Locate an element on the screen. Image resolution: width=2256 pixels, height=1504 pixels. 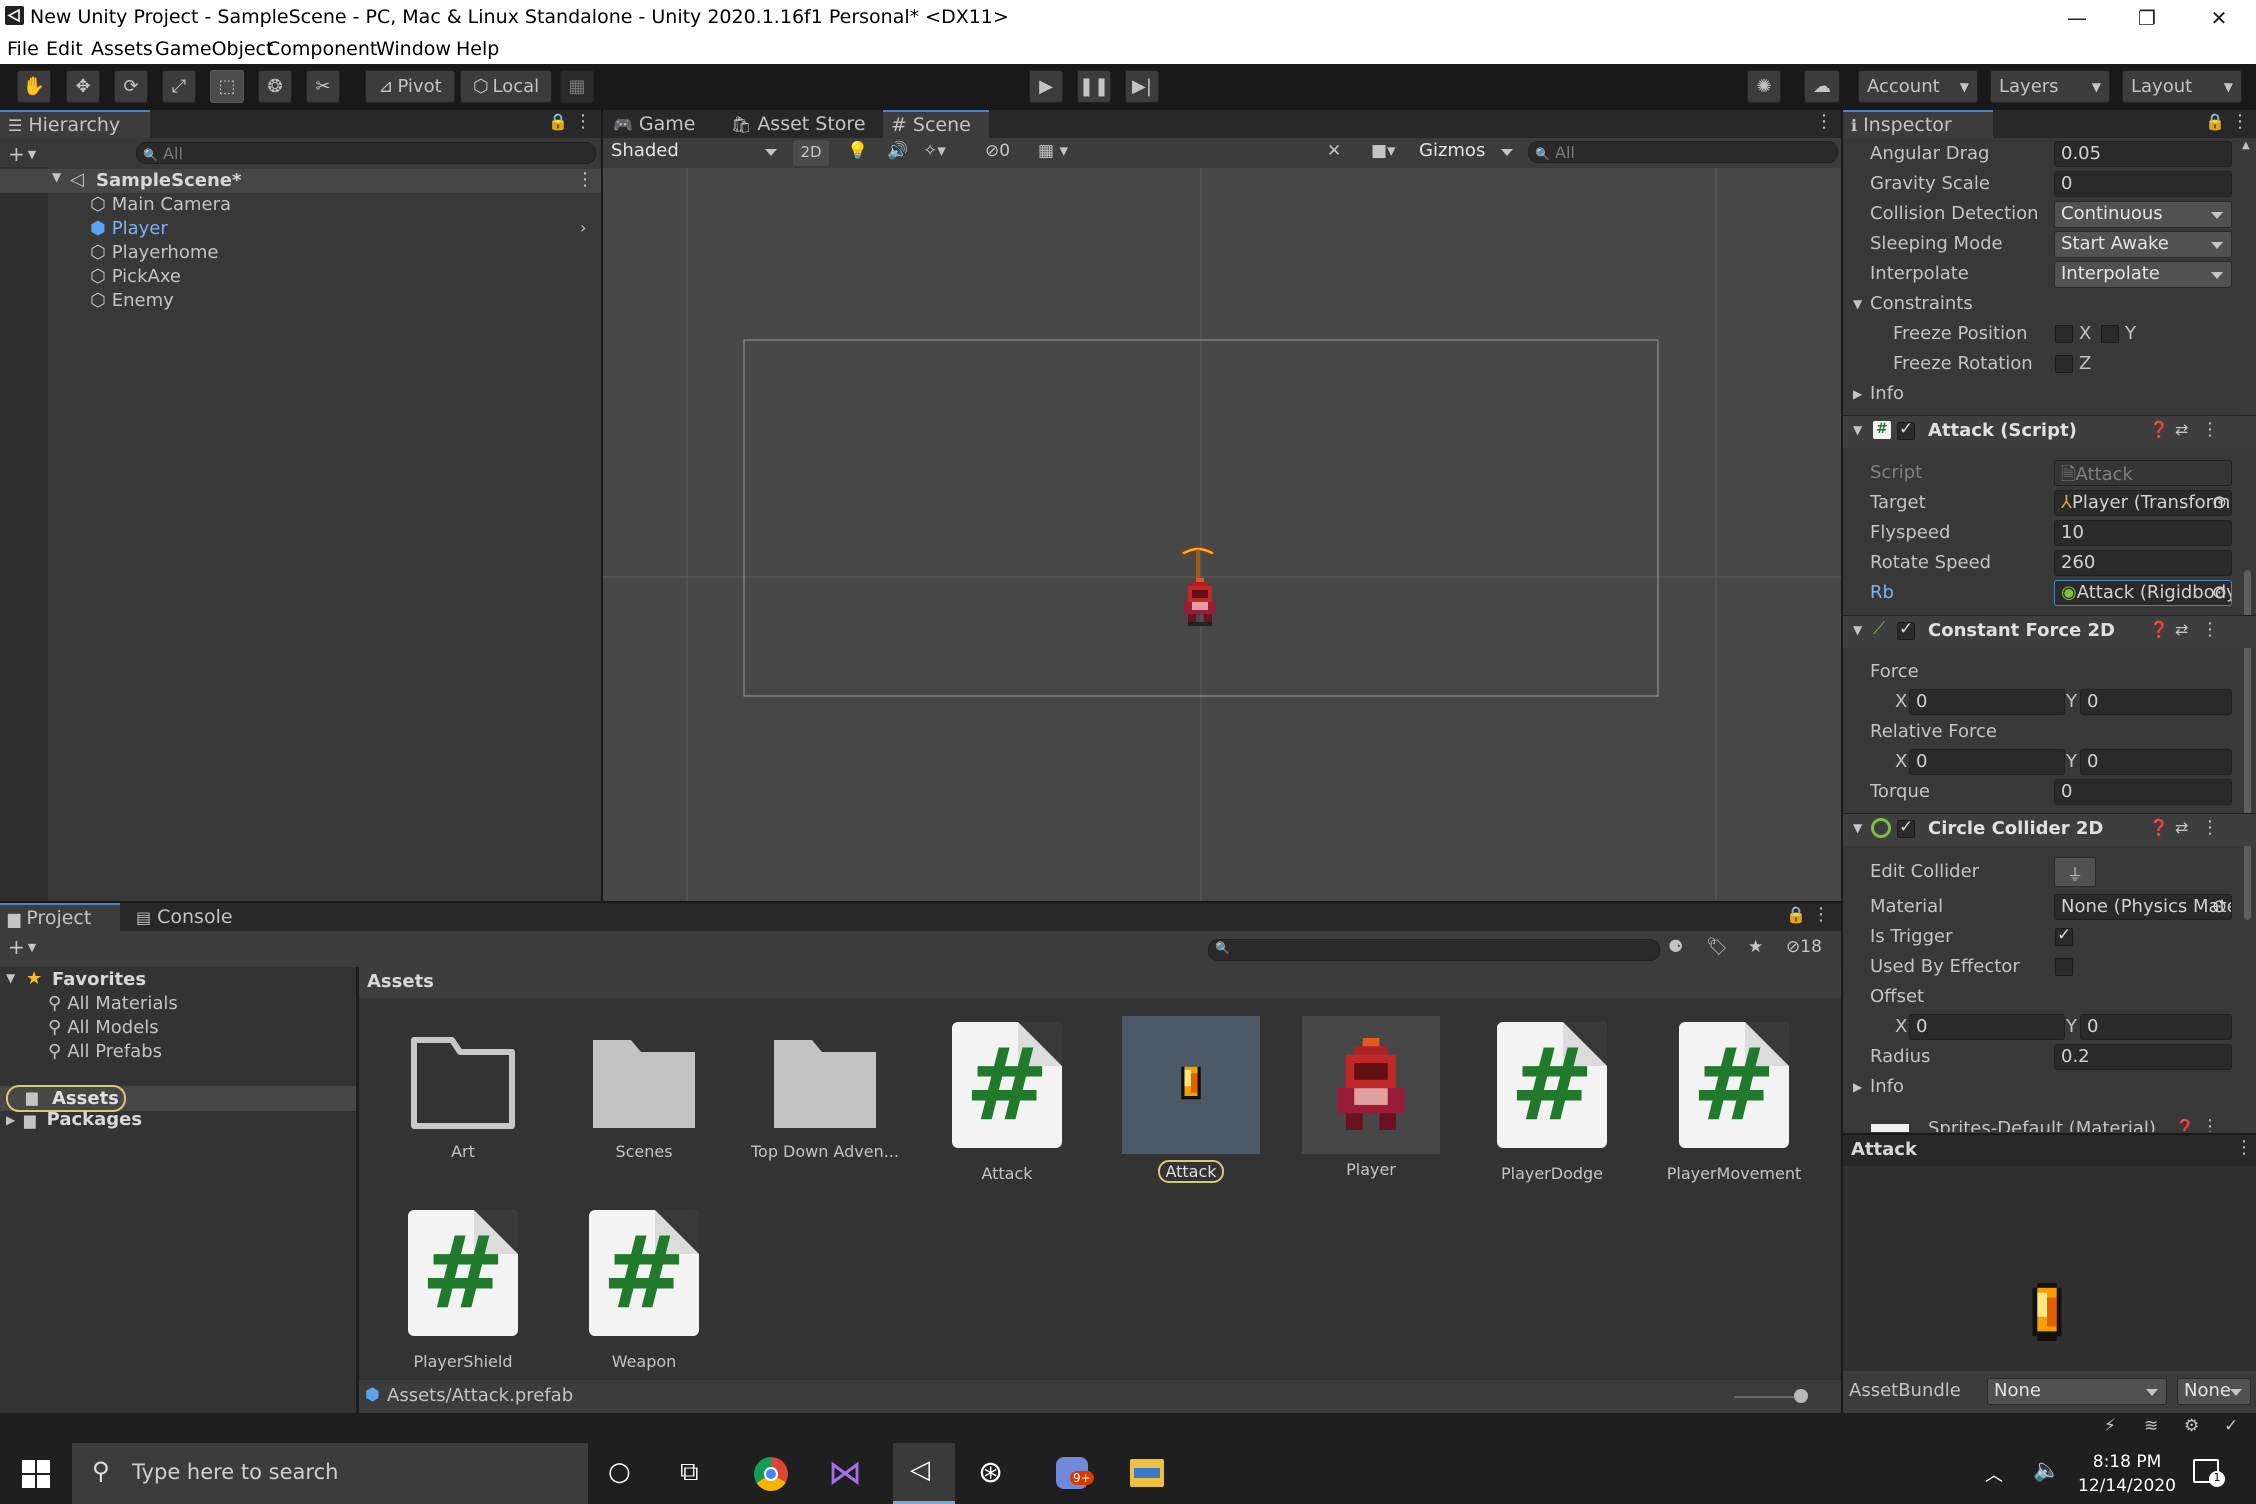
unity-taskbar-button: ◁ is located at coordinates (924, 1473).